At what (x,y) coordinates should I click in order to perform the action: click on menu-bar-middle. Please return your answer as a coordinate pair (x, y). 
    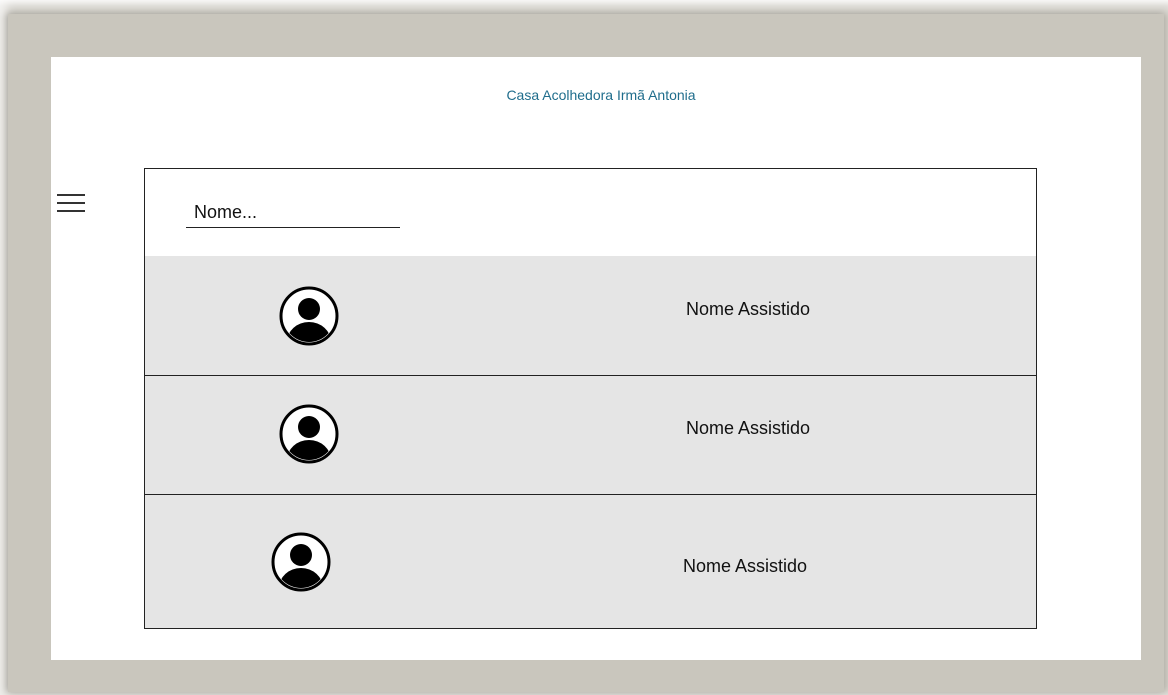
    Looking at the image, I should click on (71, 203).